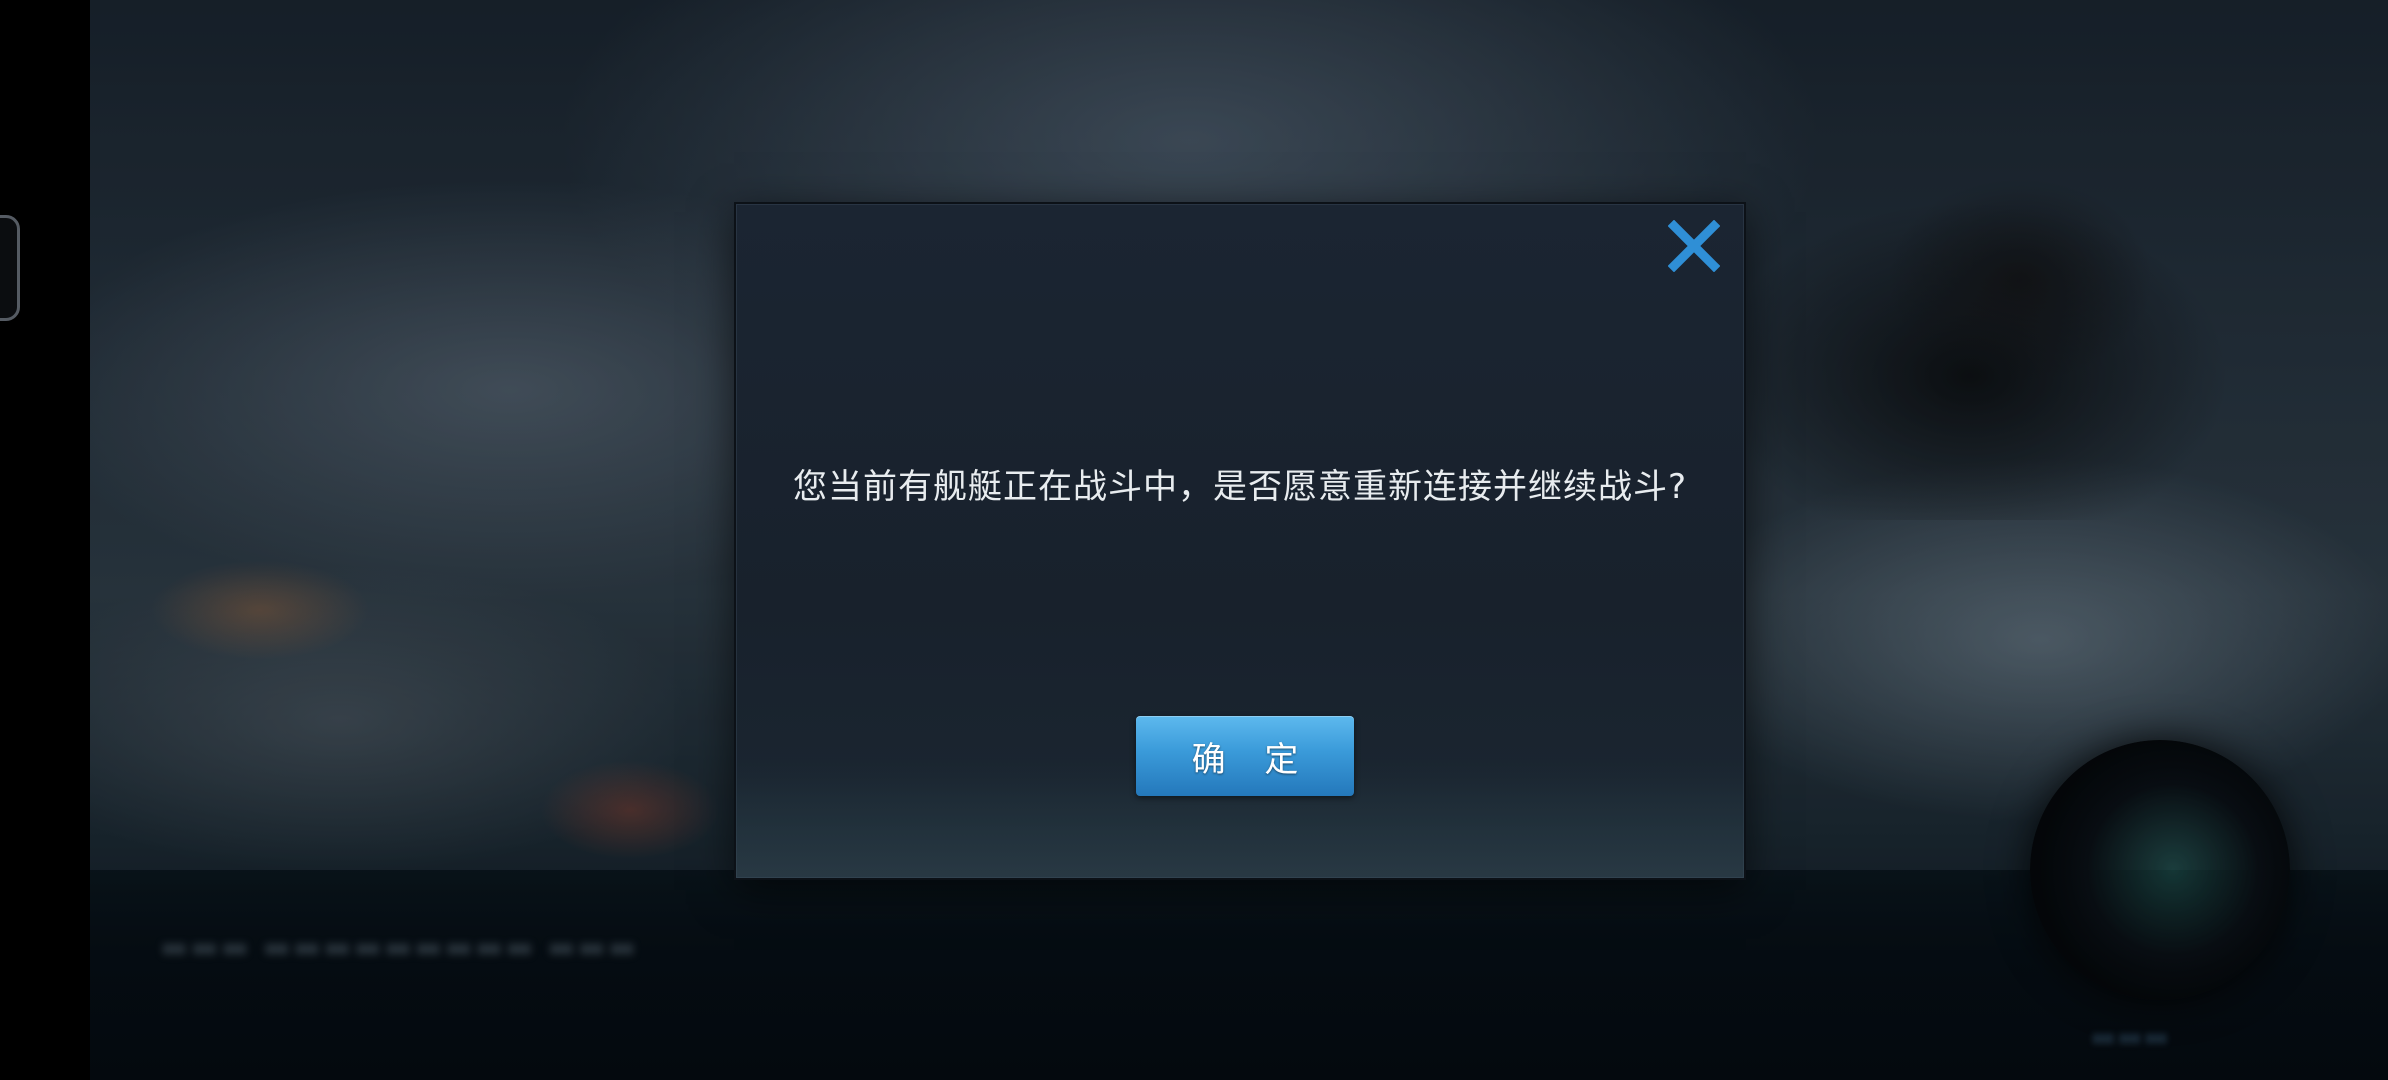 The height and width of the screenshot is (1080, 2388). Describe the element at coordinates (10, 268) in the screenshot. I see `edge-panel-handle` at that location.